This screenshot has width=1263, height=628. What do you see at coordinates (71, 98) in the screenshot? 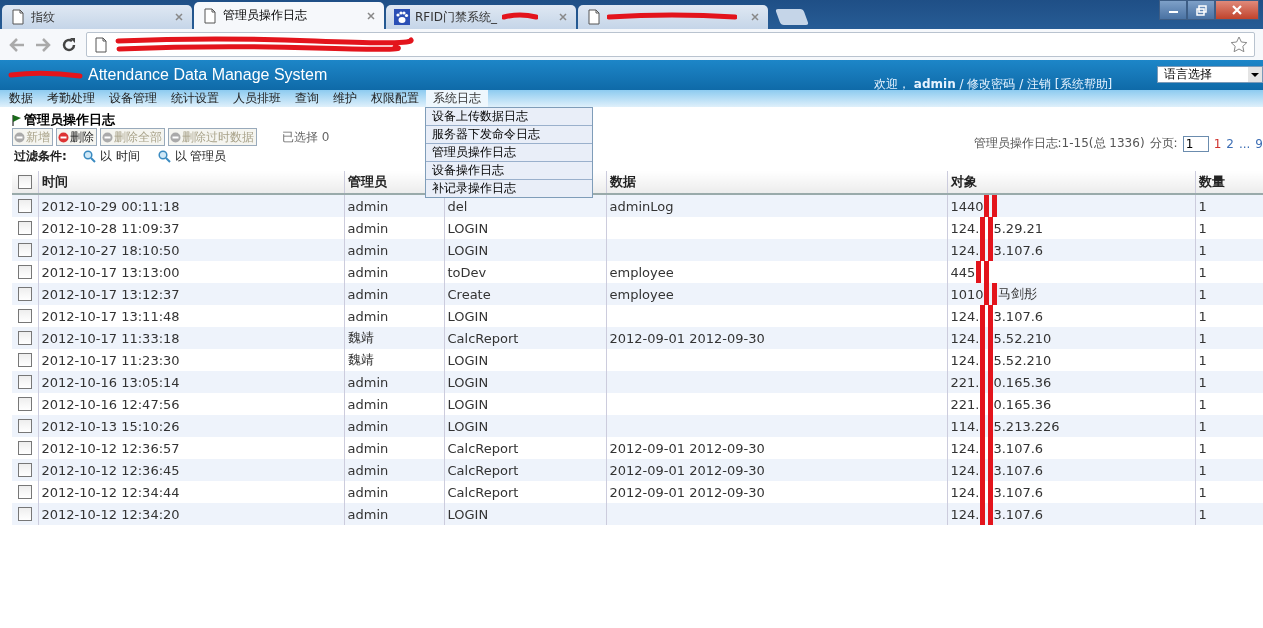
I see `menu-item: 考勤处理` at bounding box center [71, 98].